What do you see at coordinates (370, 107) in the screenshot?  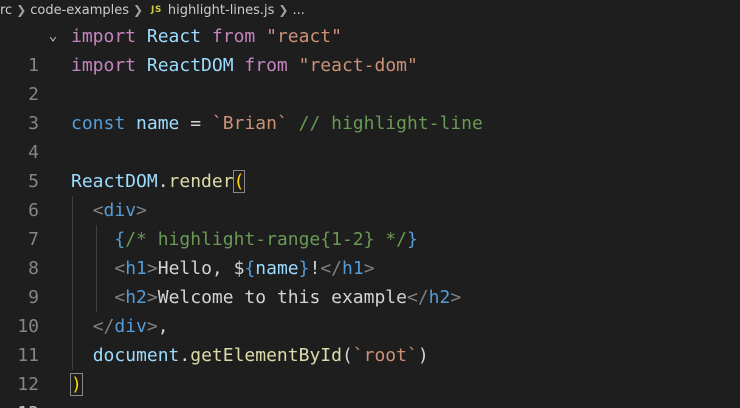 I see `code-line: 3` at bounding box center [370, 107].